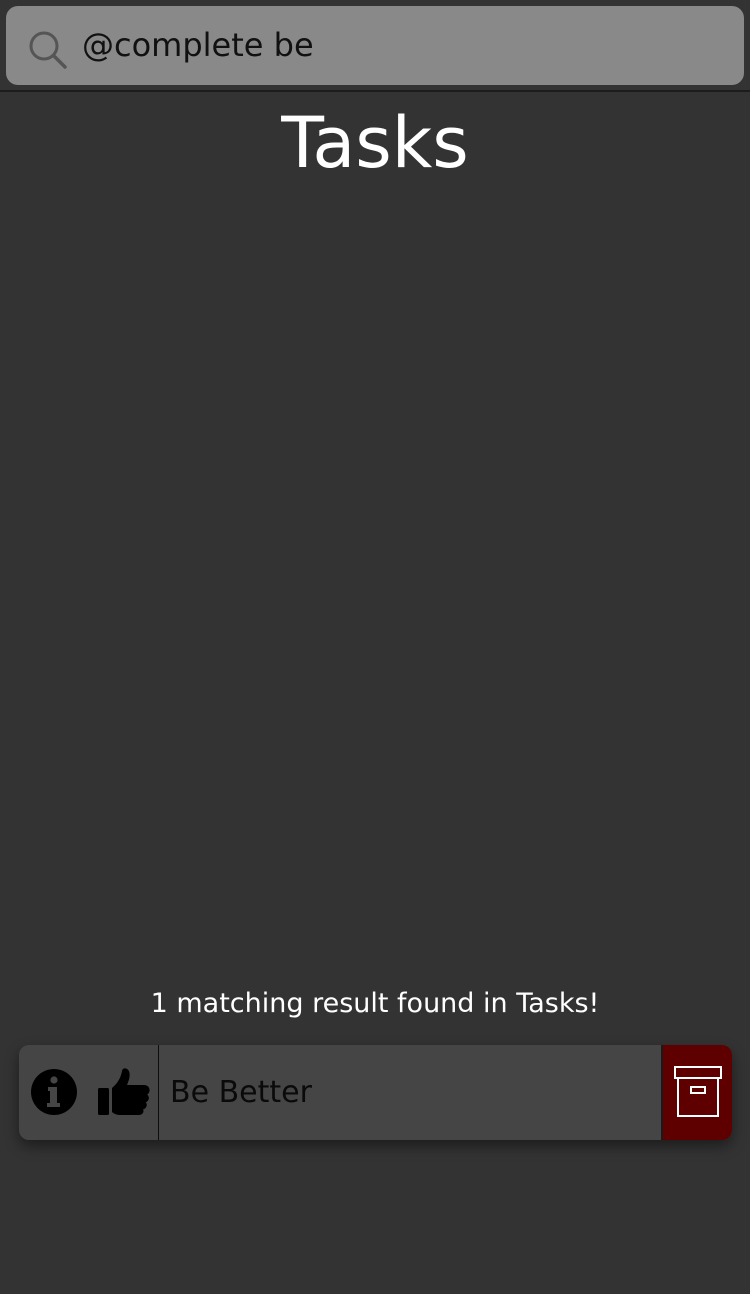 The height and width of the screenshot is (1294, 750). I want to click on page-title: Tasks, so click(375, 143).